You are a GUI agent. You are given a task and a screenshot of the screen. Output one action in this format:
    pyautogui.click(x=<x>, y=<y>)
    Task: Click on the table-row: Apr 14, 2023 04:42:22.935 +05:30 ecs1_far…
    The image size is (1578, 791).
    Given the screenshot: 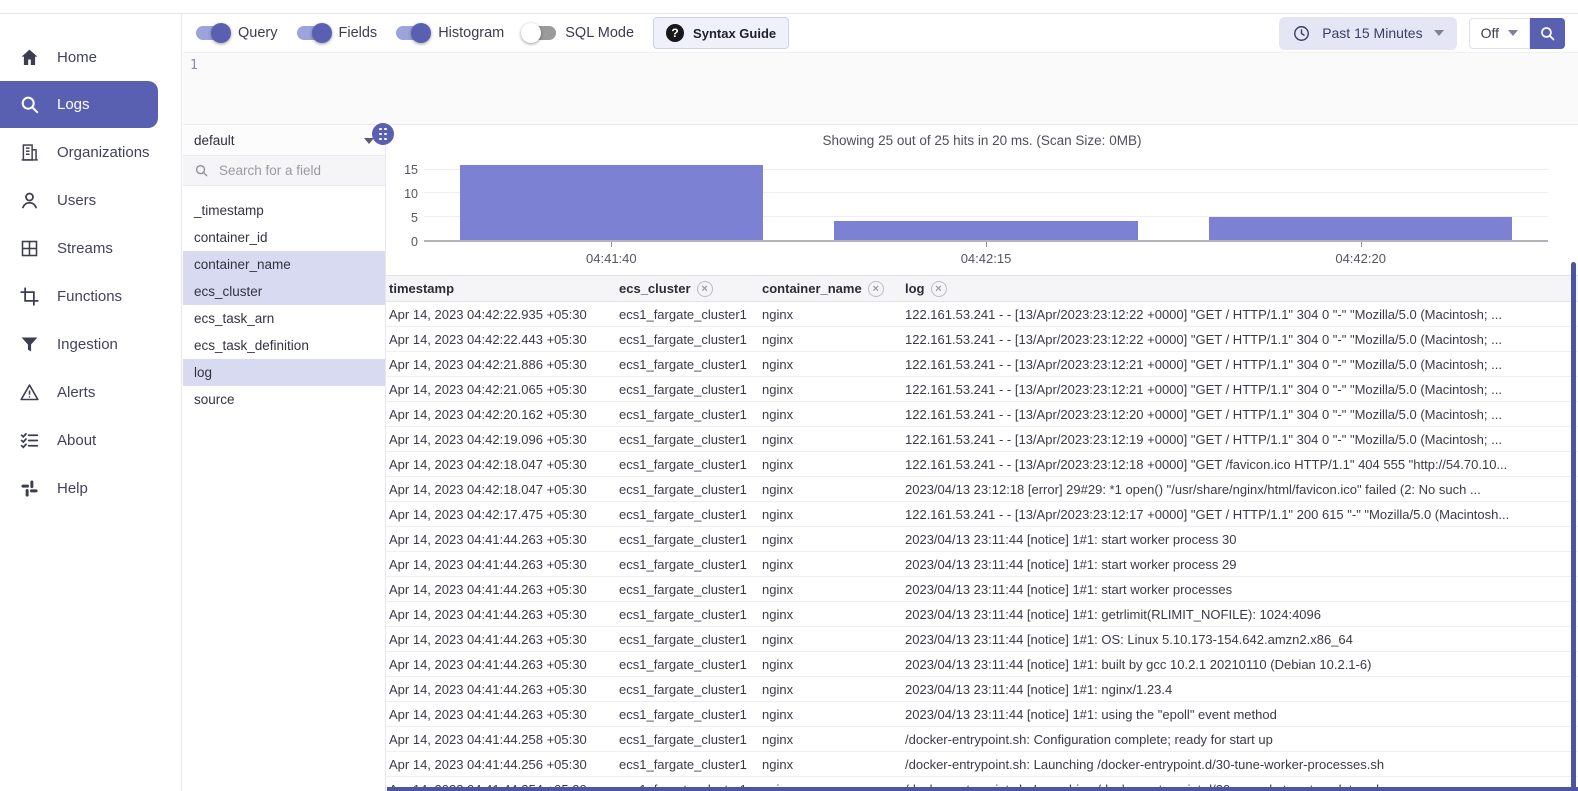 What is the action you would take?
    pyautogui.click(x=982, y=314)
    